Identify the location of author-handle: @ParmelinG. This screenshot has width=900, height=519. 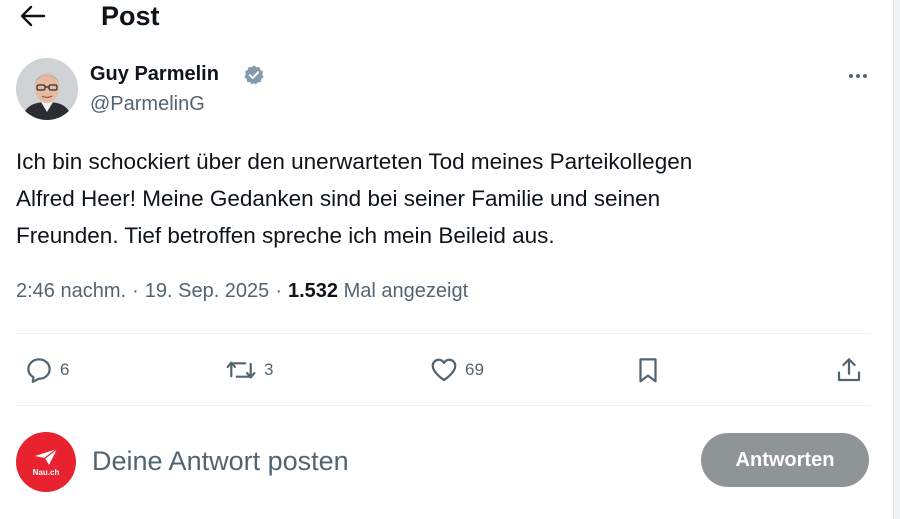
(147, 104).